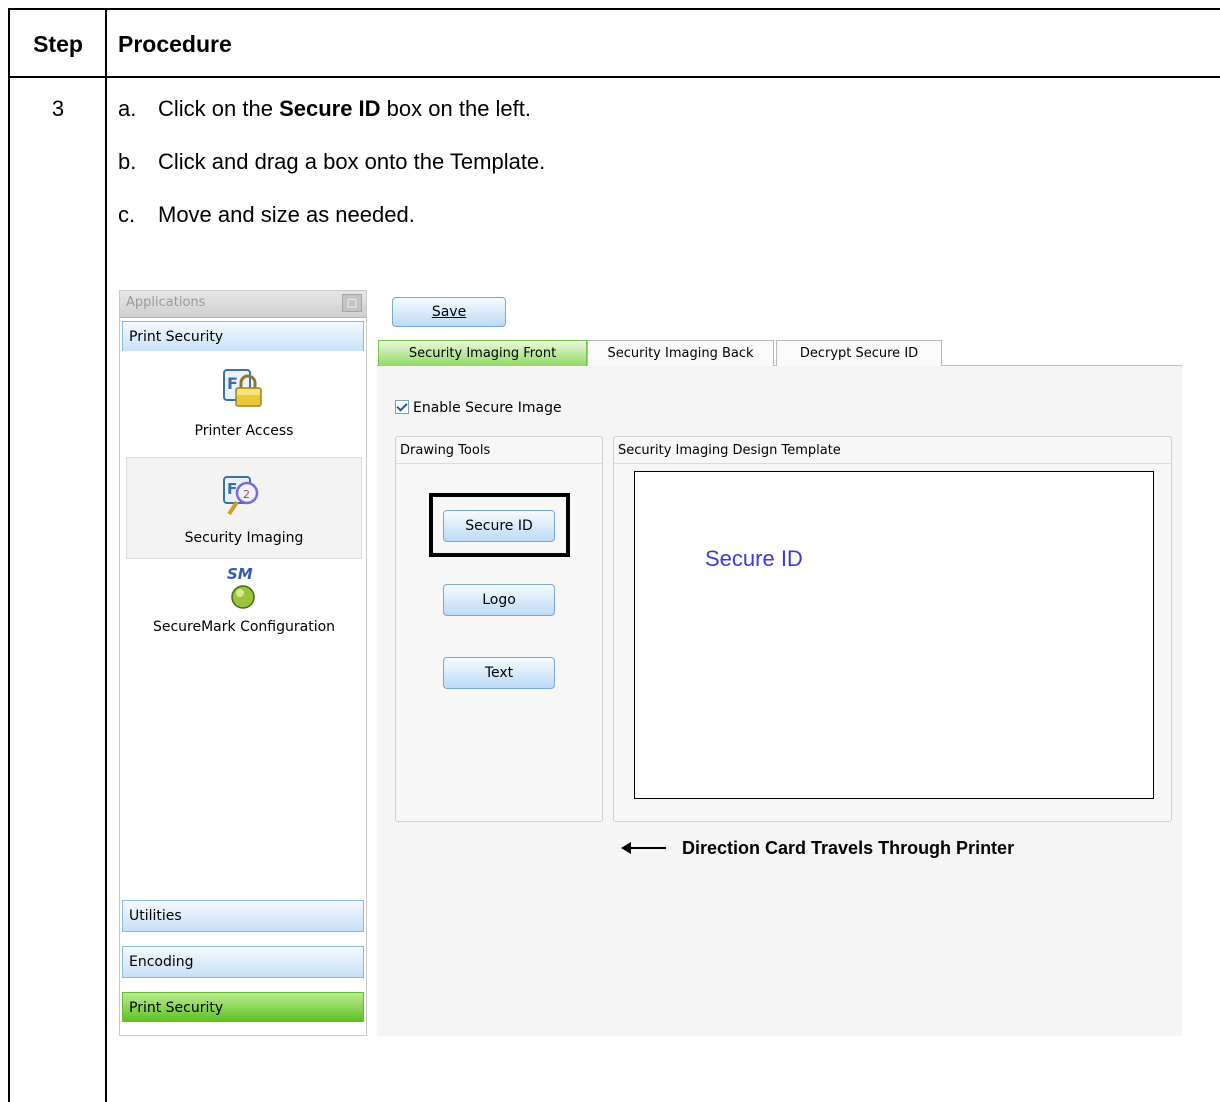  Describe the element at coordinates (243, 1007) in the screenshot. I see `category-print-security: Print Security` at that location.